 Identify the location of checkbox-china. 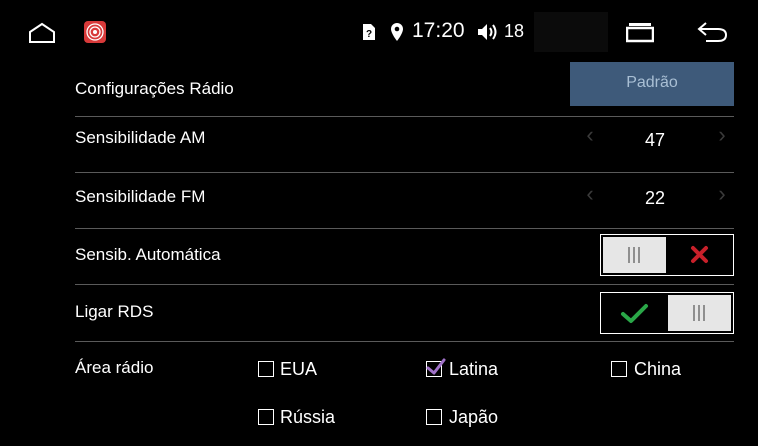
(619, 369).